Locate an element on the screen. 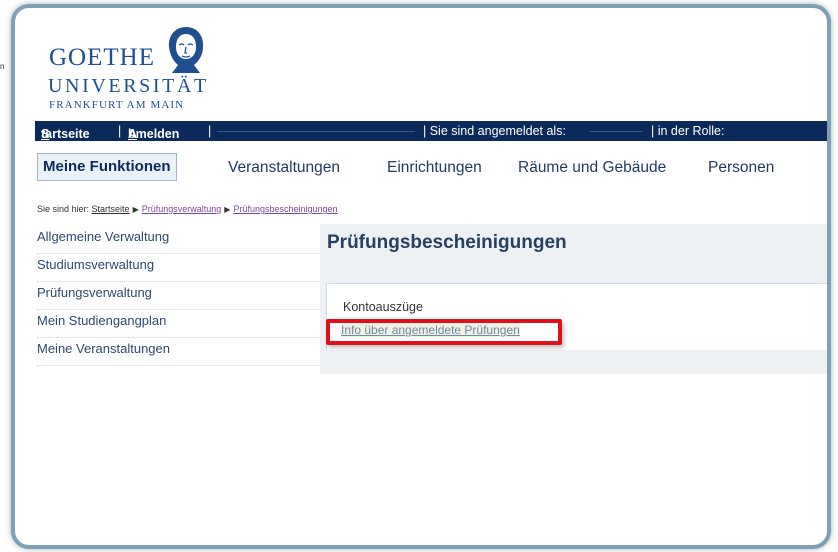  edge-text: n is located at coordinates (2, 66).